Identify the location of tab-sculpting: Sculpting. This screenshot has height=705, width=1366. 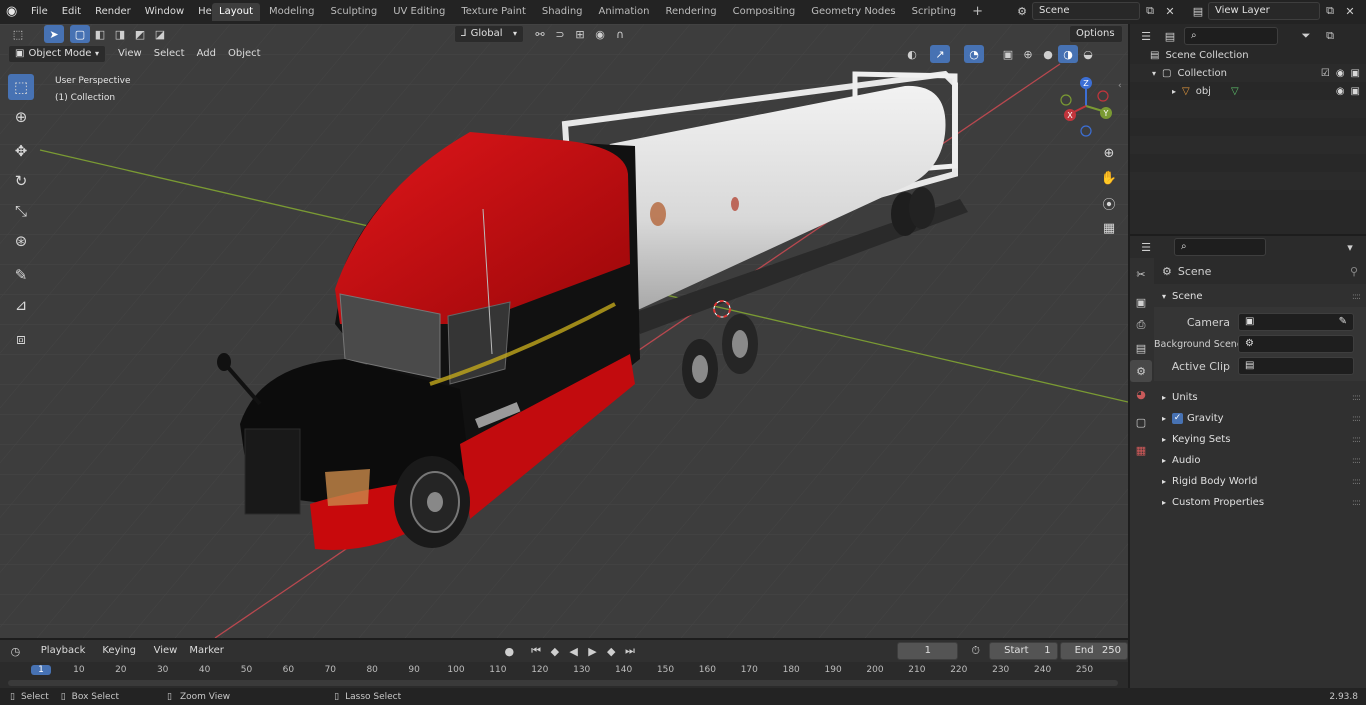
(354, 12).